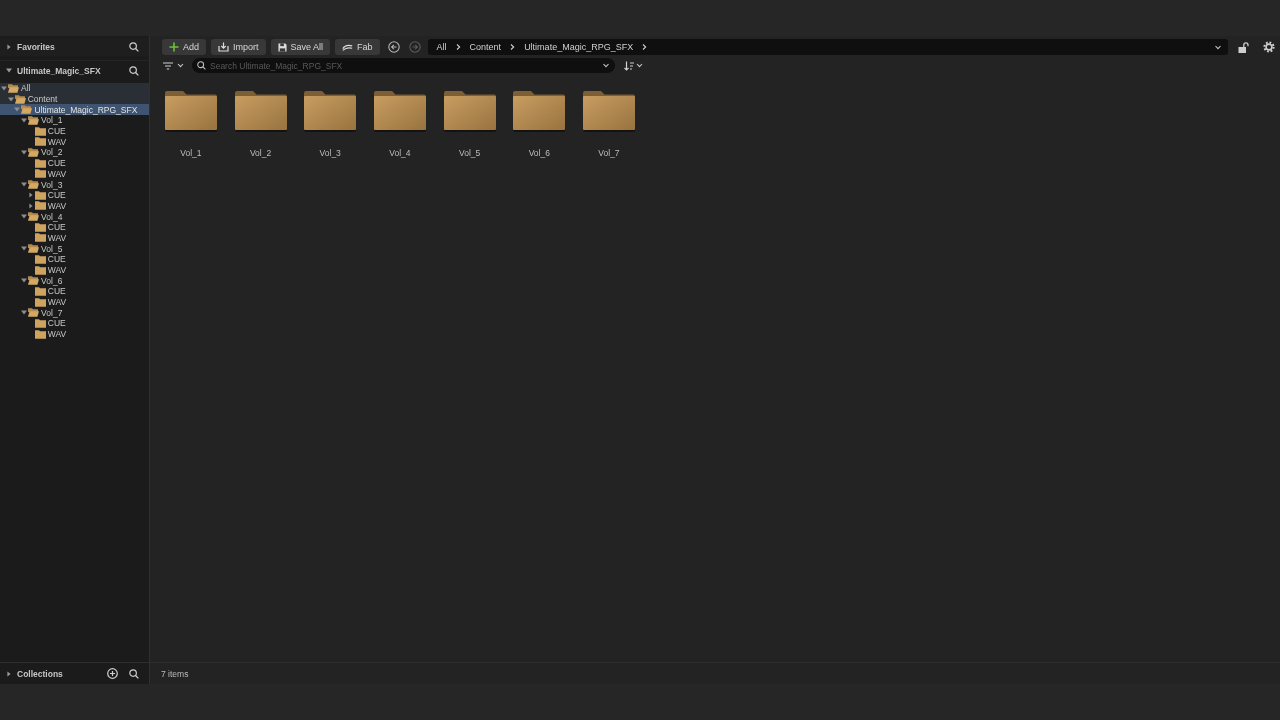 The image size is (1280, 720). I want to click on folder-tile: Vol_3, so click(330, 124).